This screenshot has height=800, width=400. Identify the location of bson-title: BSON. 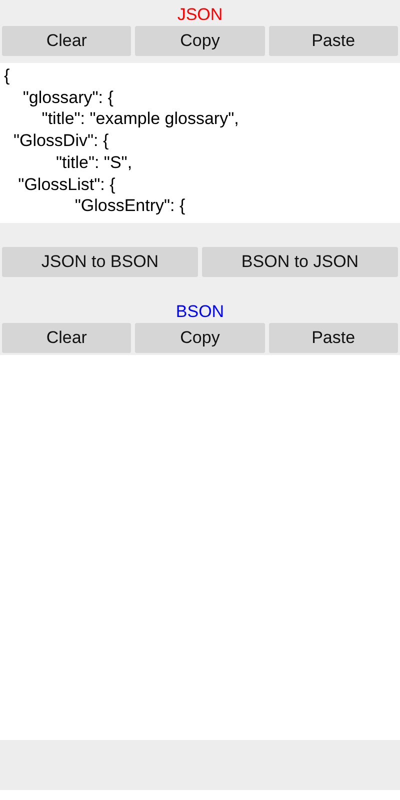
(200, 312).